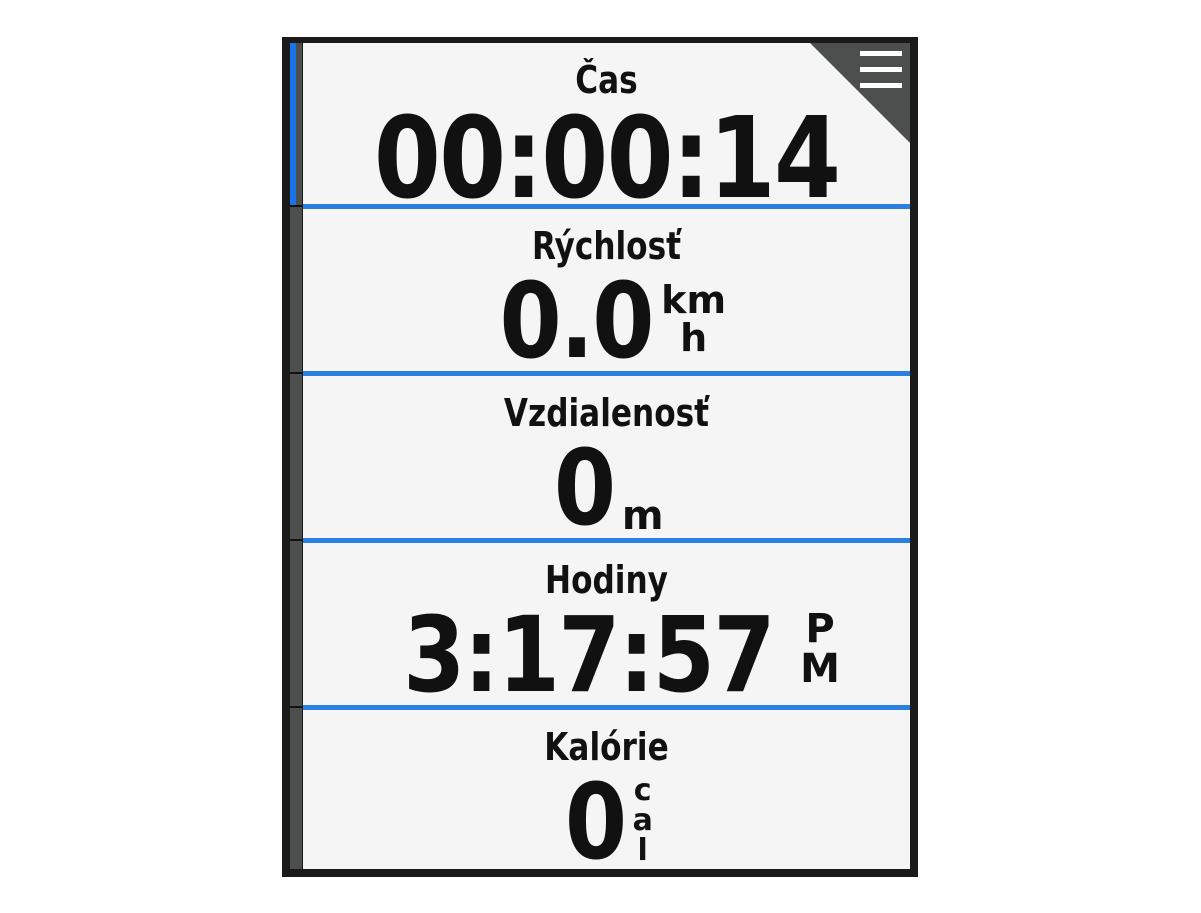 The width and height of the screenshot is (1201, 913). I want to click on unit-label: c a l, so click(643, 821).